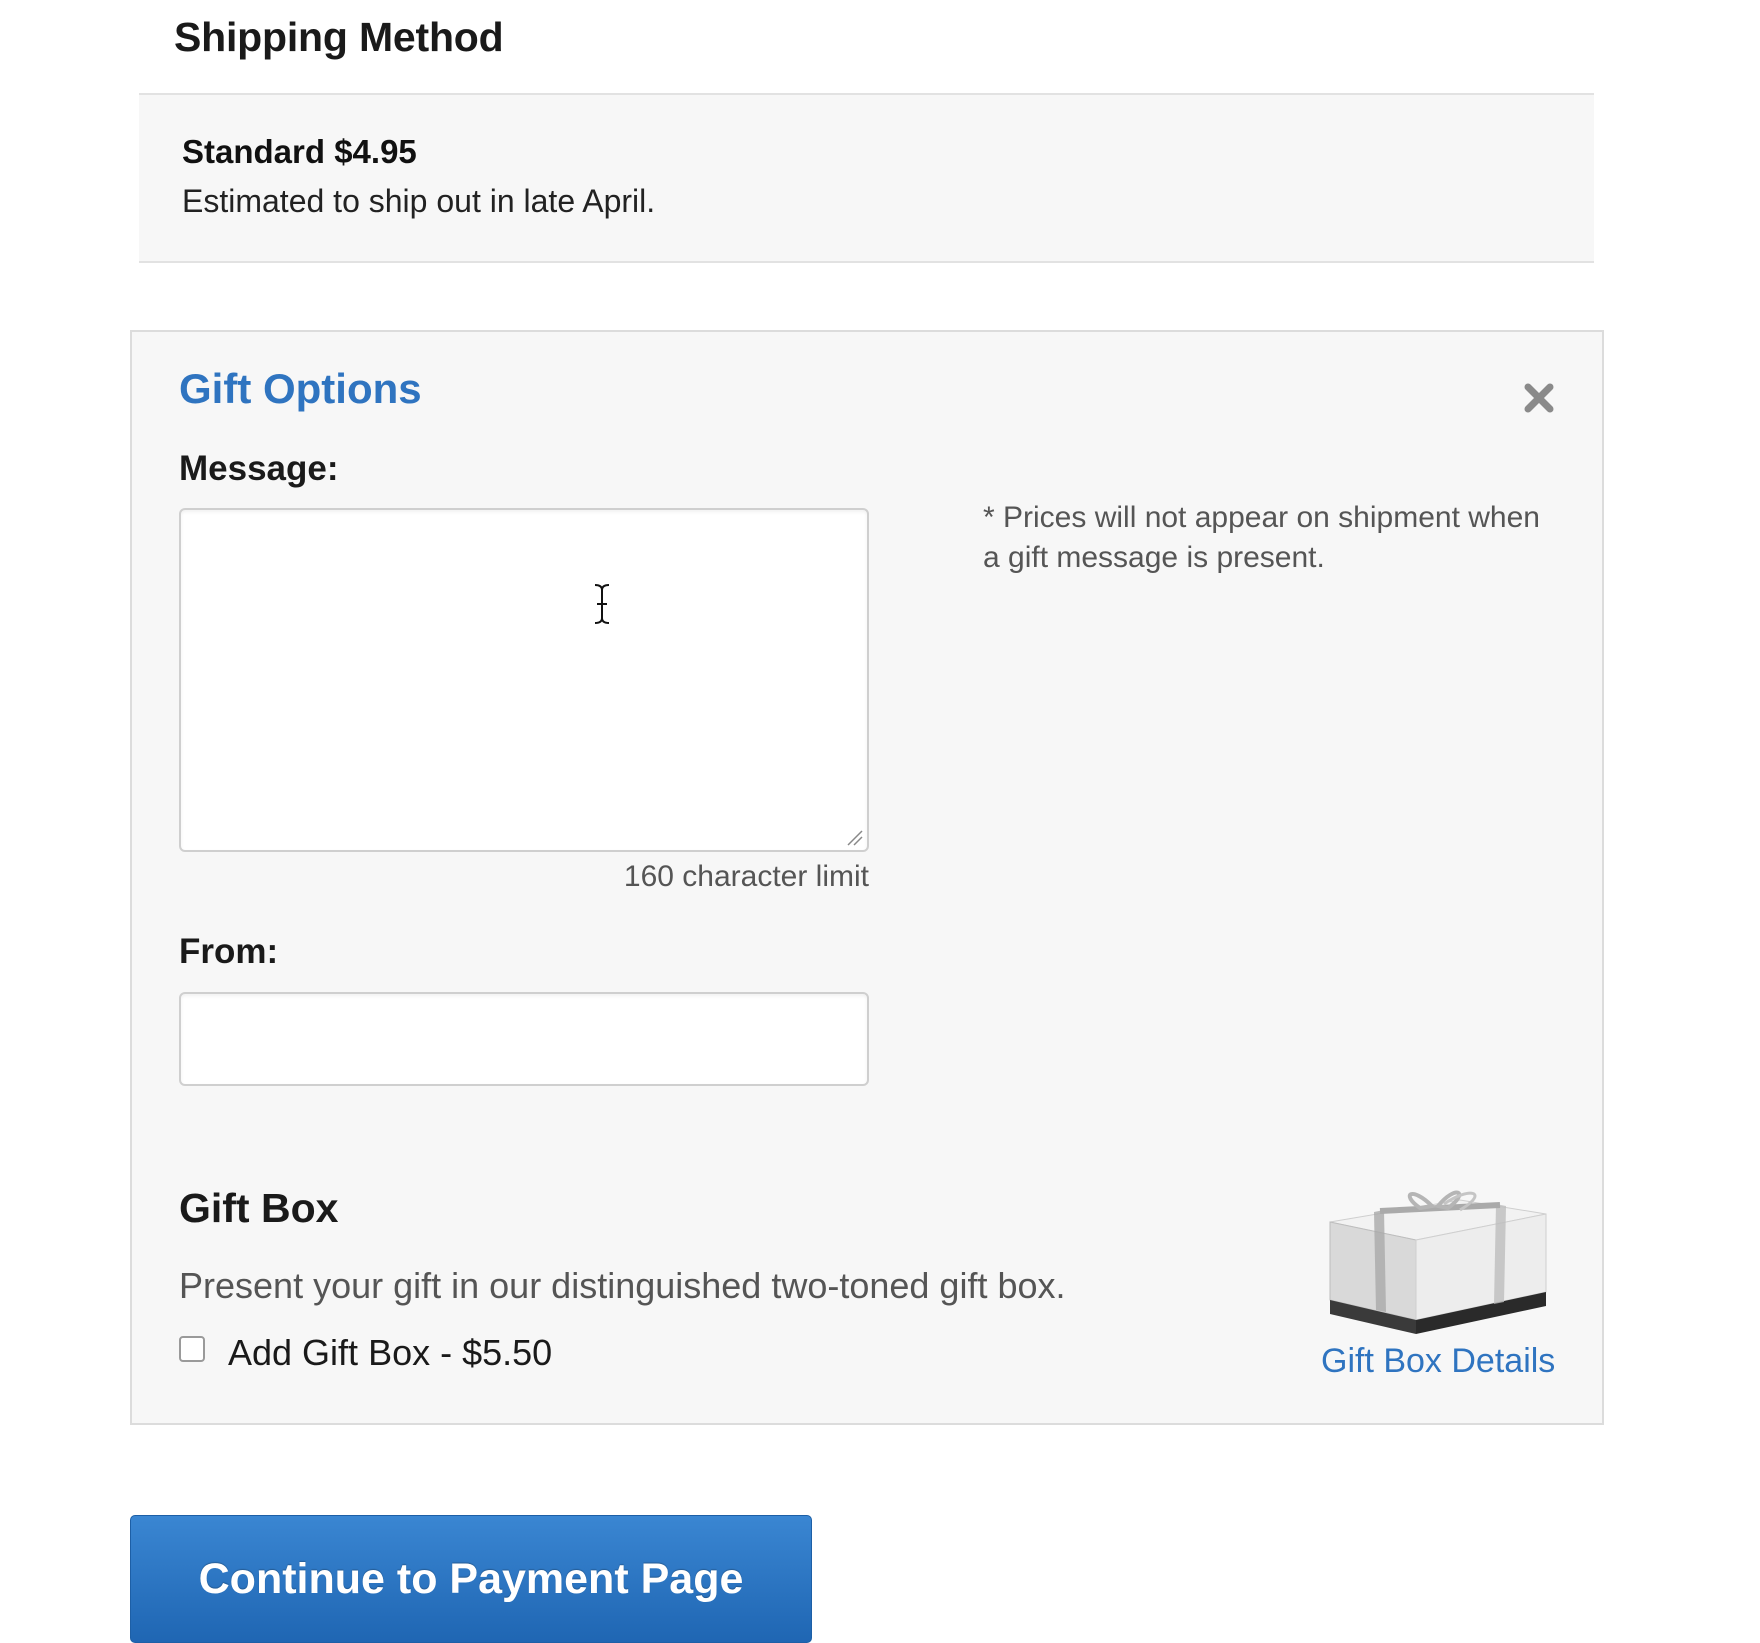  What do you see at coordinates (259, 468) in the screenshot?
I see `message-label: Message:` at bounding box center [259, 468].